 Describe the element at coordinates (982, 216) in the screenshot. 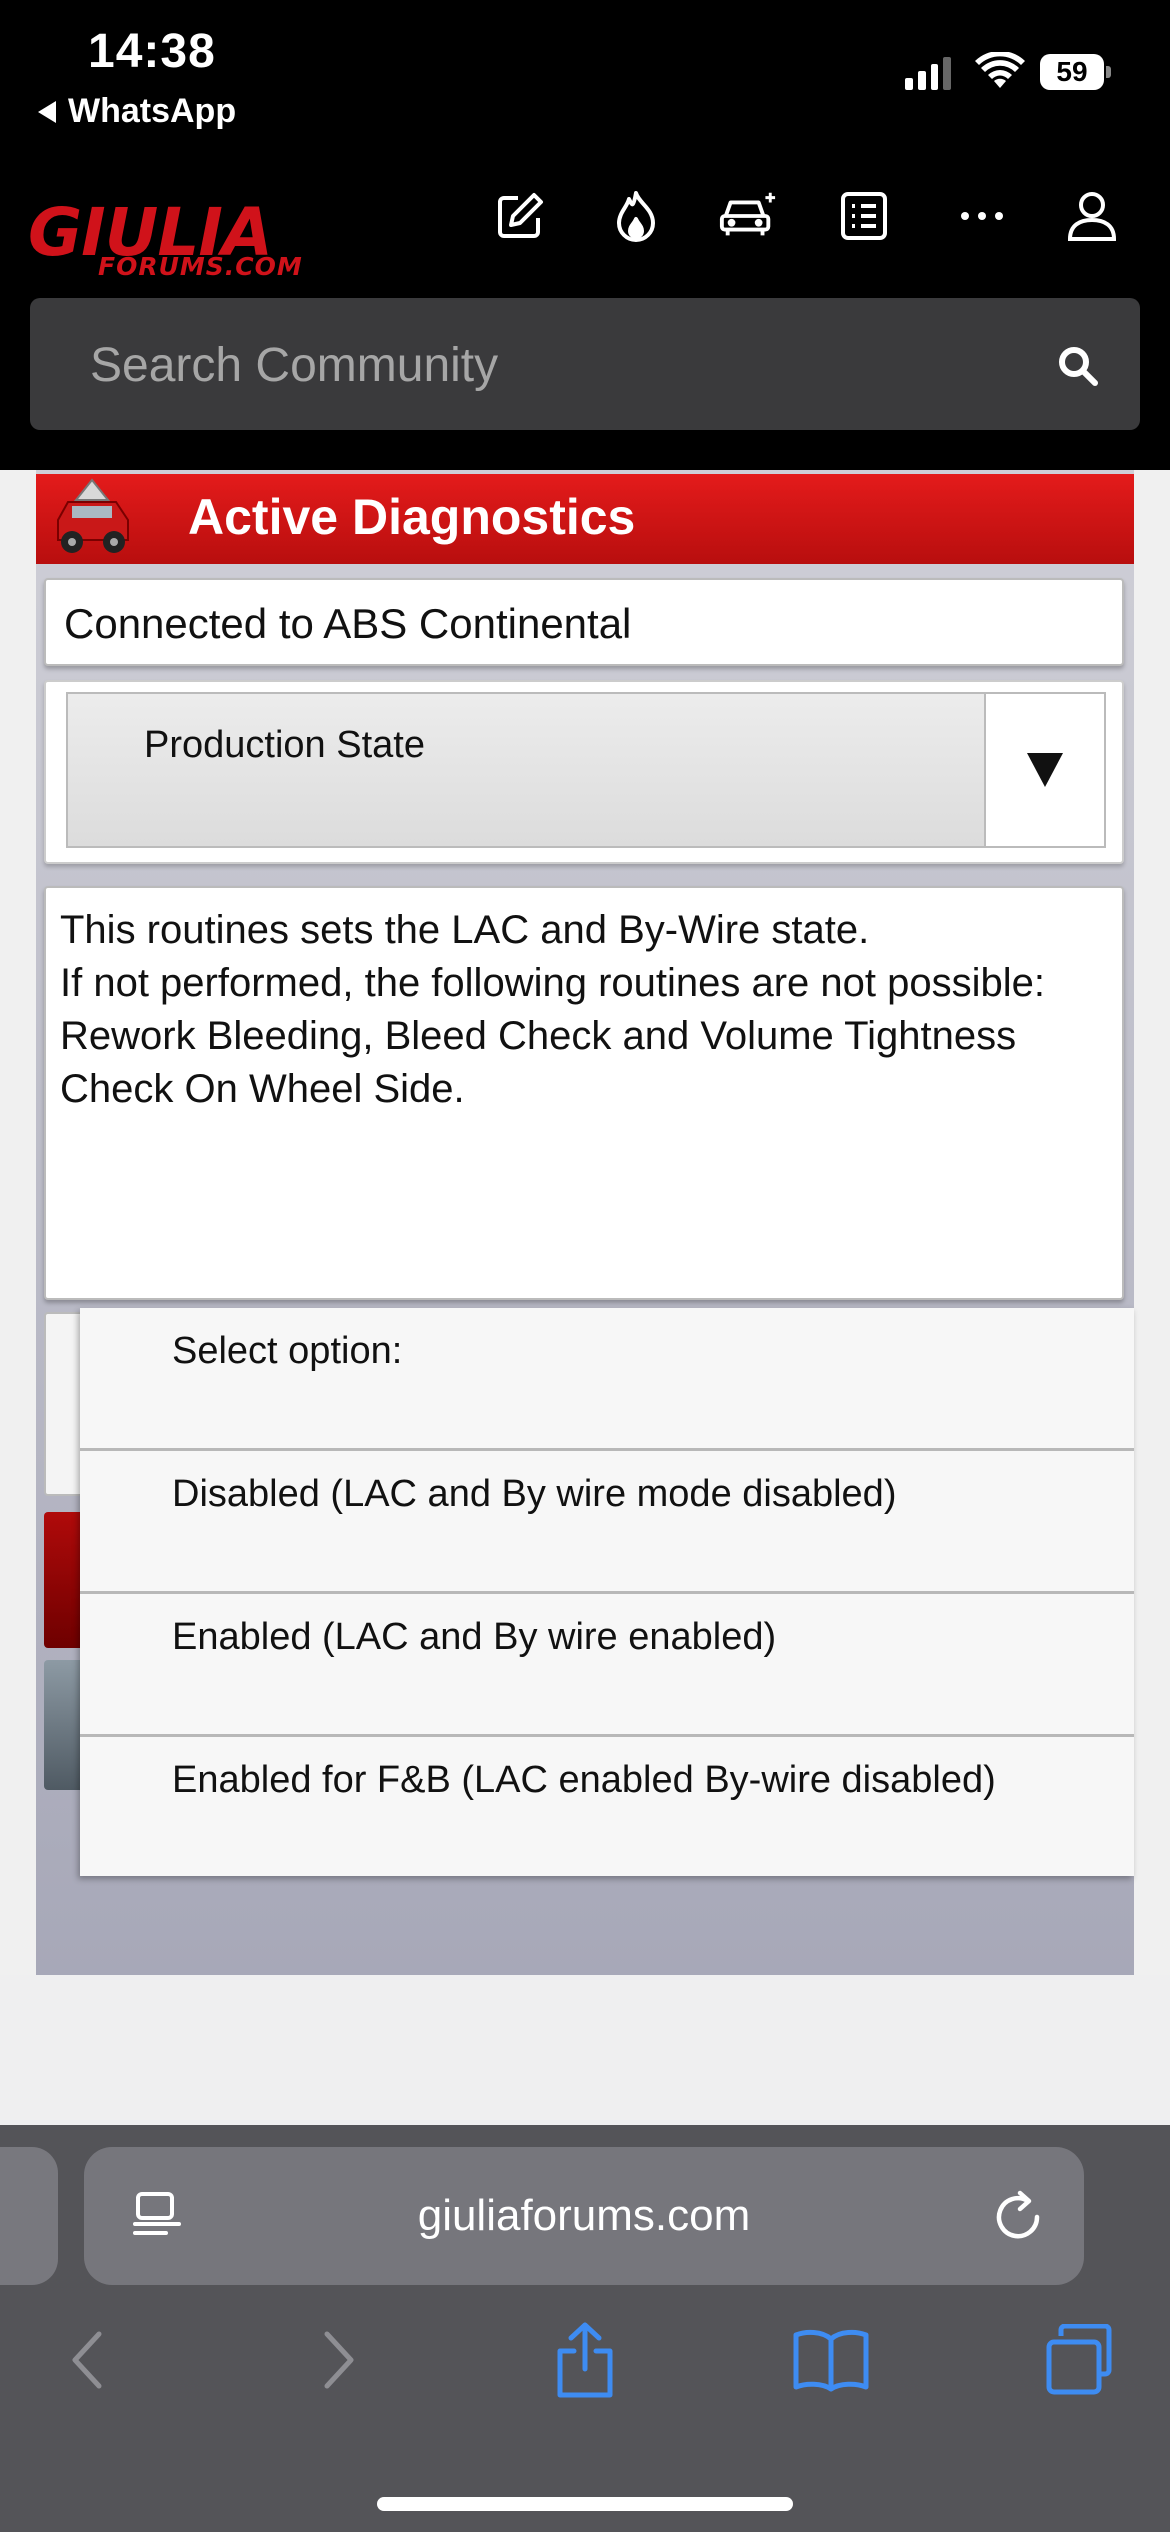

I see `more-icon` at that location.